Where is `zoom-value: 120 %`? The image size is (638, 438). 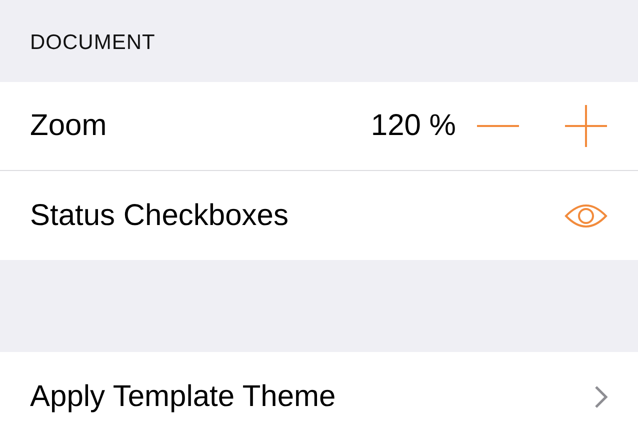
zoom-value: 120 % is located at coordinates (413, 126).